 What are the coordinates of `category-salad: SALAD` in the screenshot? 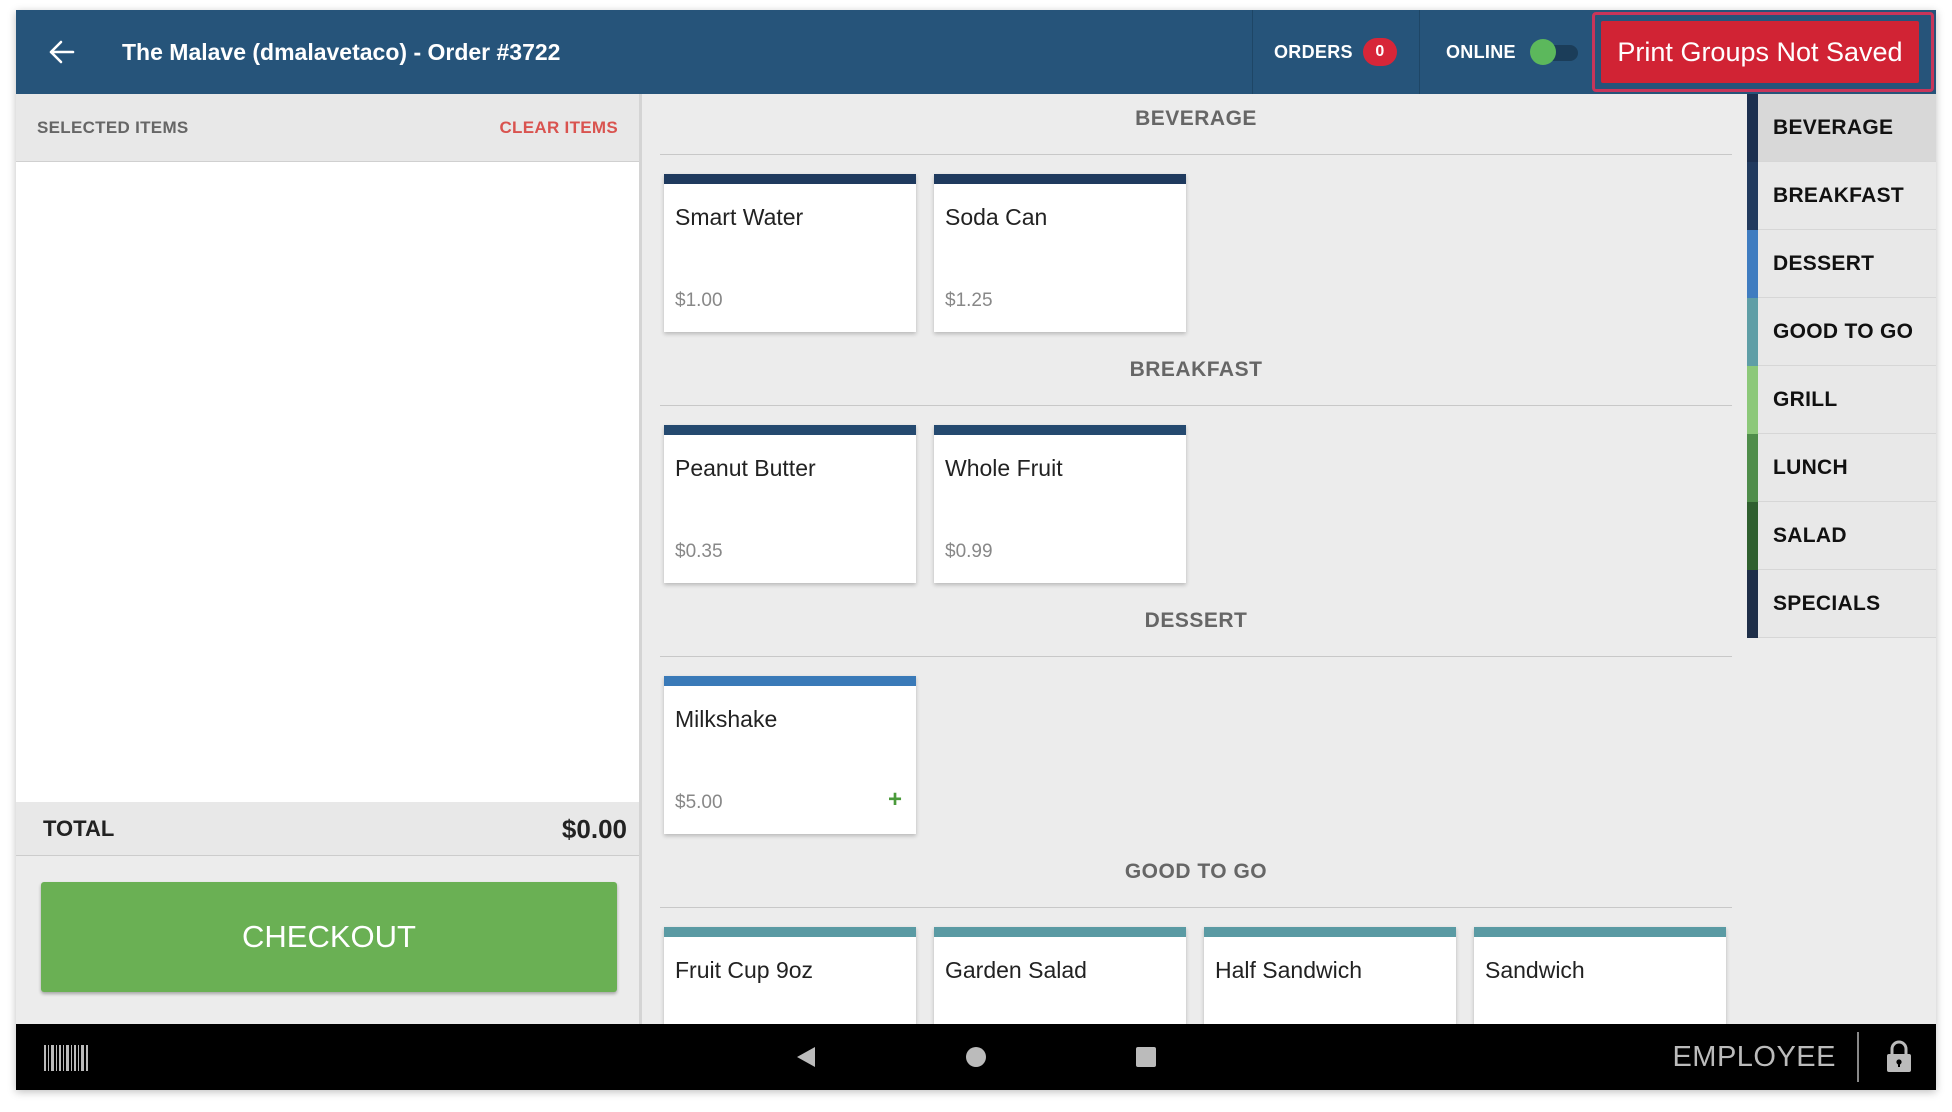 It's located at (1841, 536).